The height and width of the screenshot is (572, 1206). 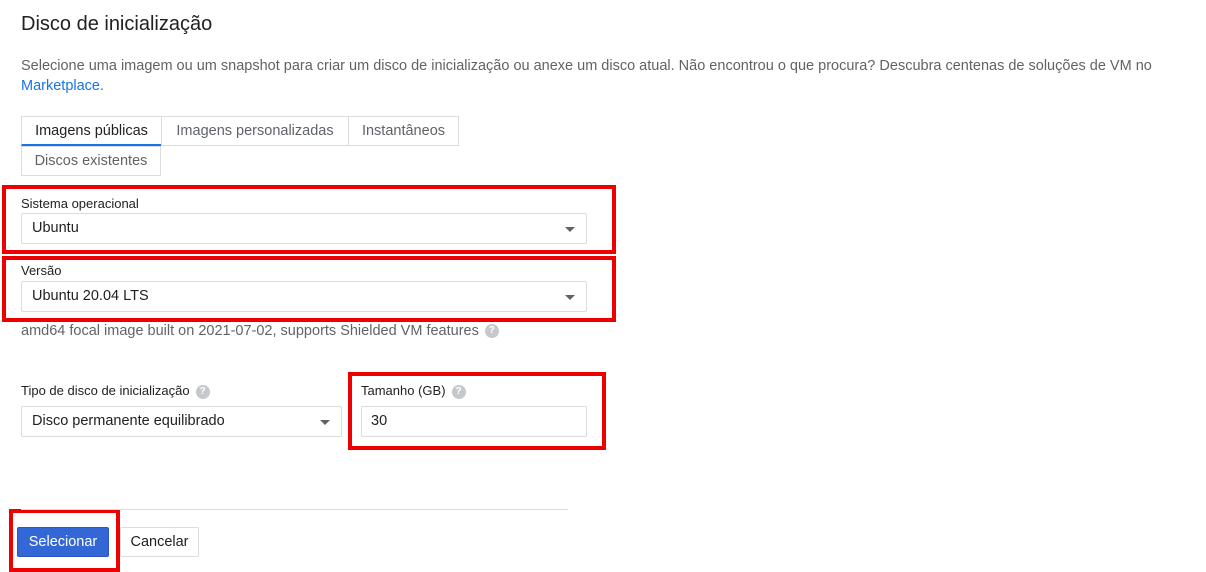 I want to click on divider, so click(x=294, y=509).